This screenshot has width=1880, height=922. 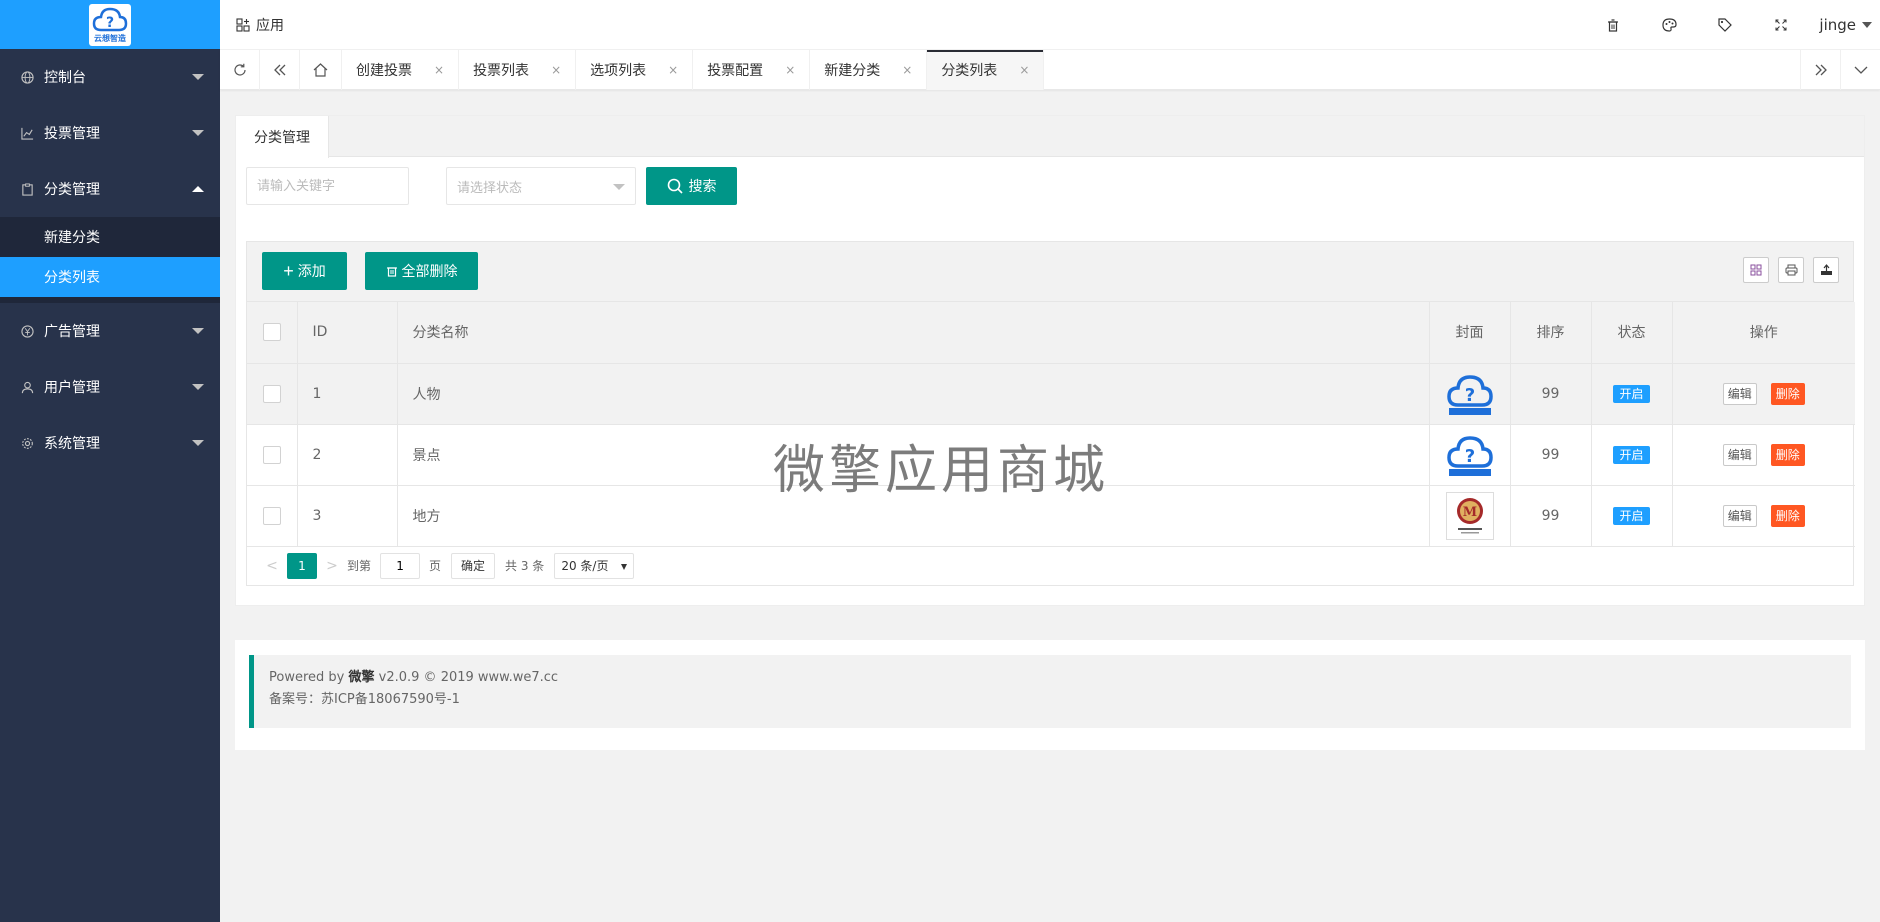 What do you see at coordinates (72, 444) in the screenshot?
I see `sidebar-item-label: 系统管理` at bounding box center [72, 444].